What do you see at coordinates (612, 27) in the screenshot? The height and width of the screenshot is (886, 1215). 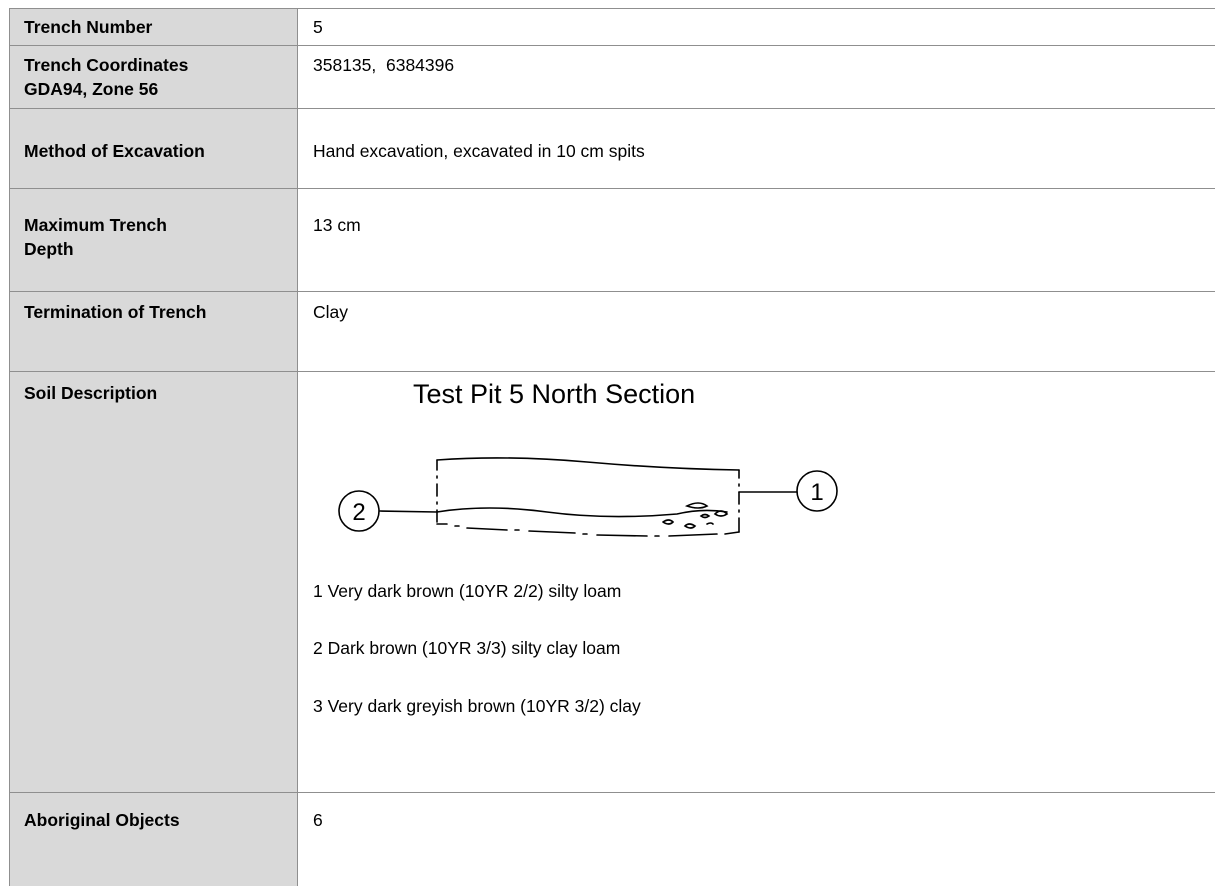 I see `row-trench-number: Trench Number 5` at bounding box center [612, 27].